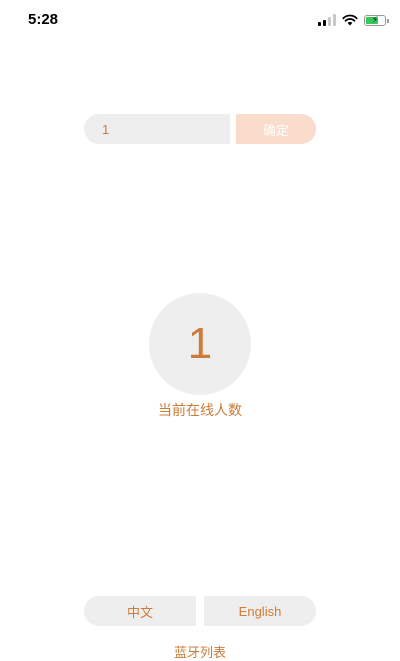 This screenshot has height=661, width=400. What do you see at coordinates (260, 611) in the screenshot?
I see `language-english-button: English` at bounding box center [260, 611].